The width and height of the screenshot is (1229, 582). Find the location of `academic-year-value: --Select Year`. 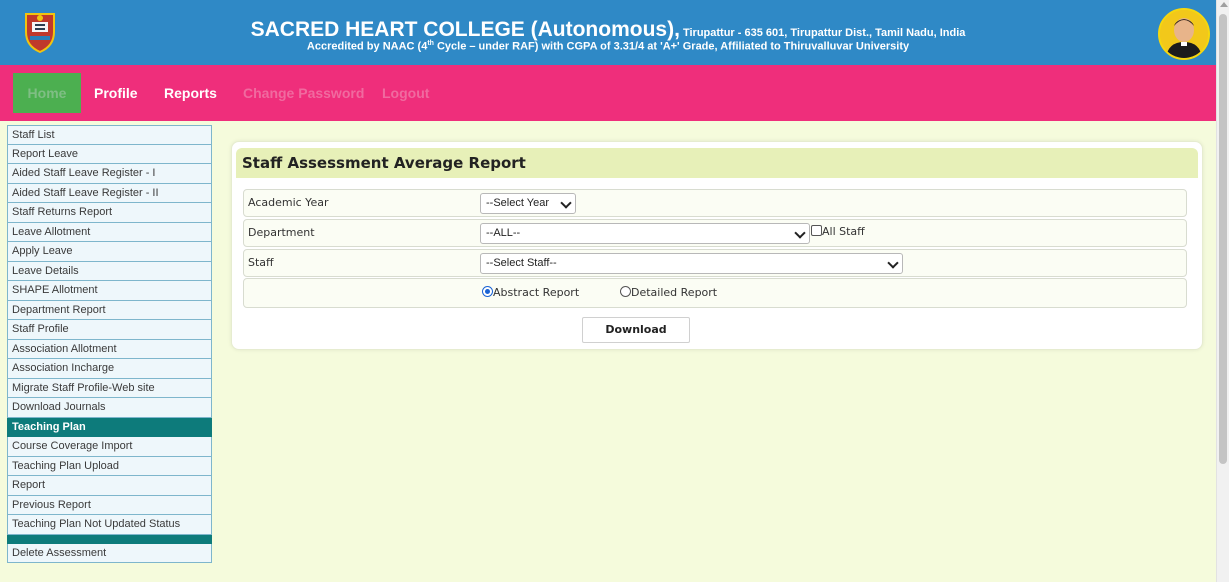

academic-year-value: --Select Year is located at coordinates (517, 203).